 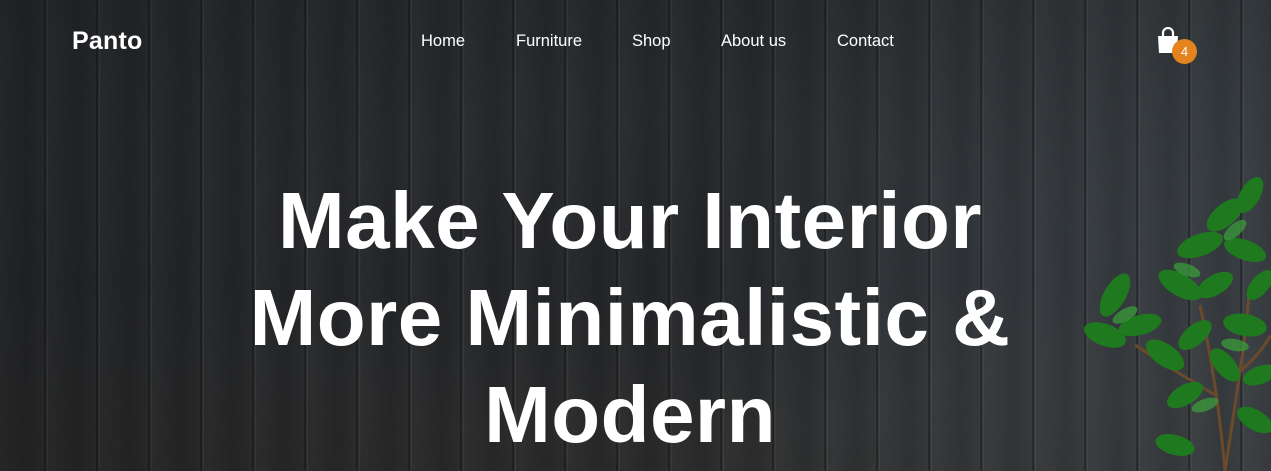 What do you see at coordinates (630, 414) in the screenshot?
I see `headline-line-3: Modern` at bounding box center [630, 414].